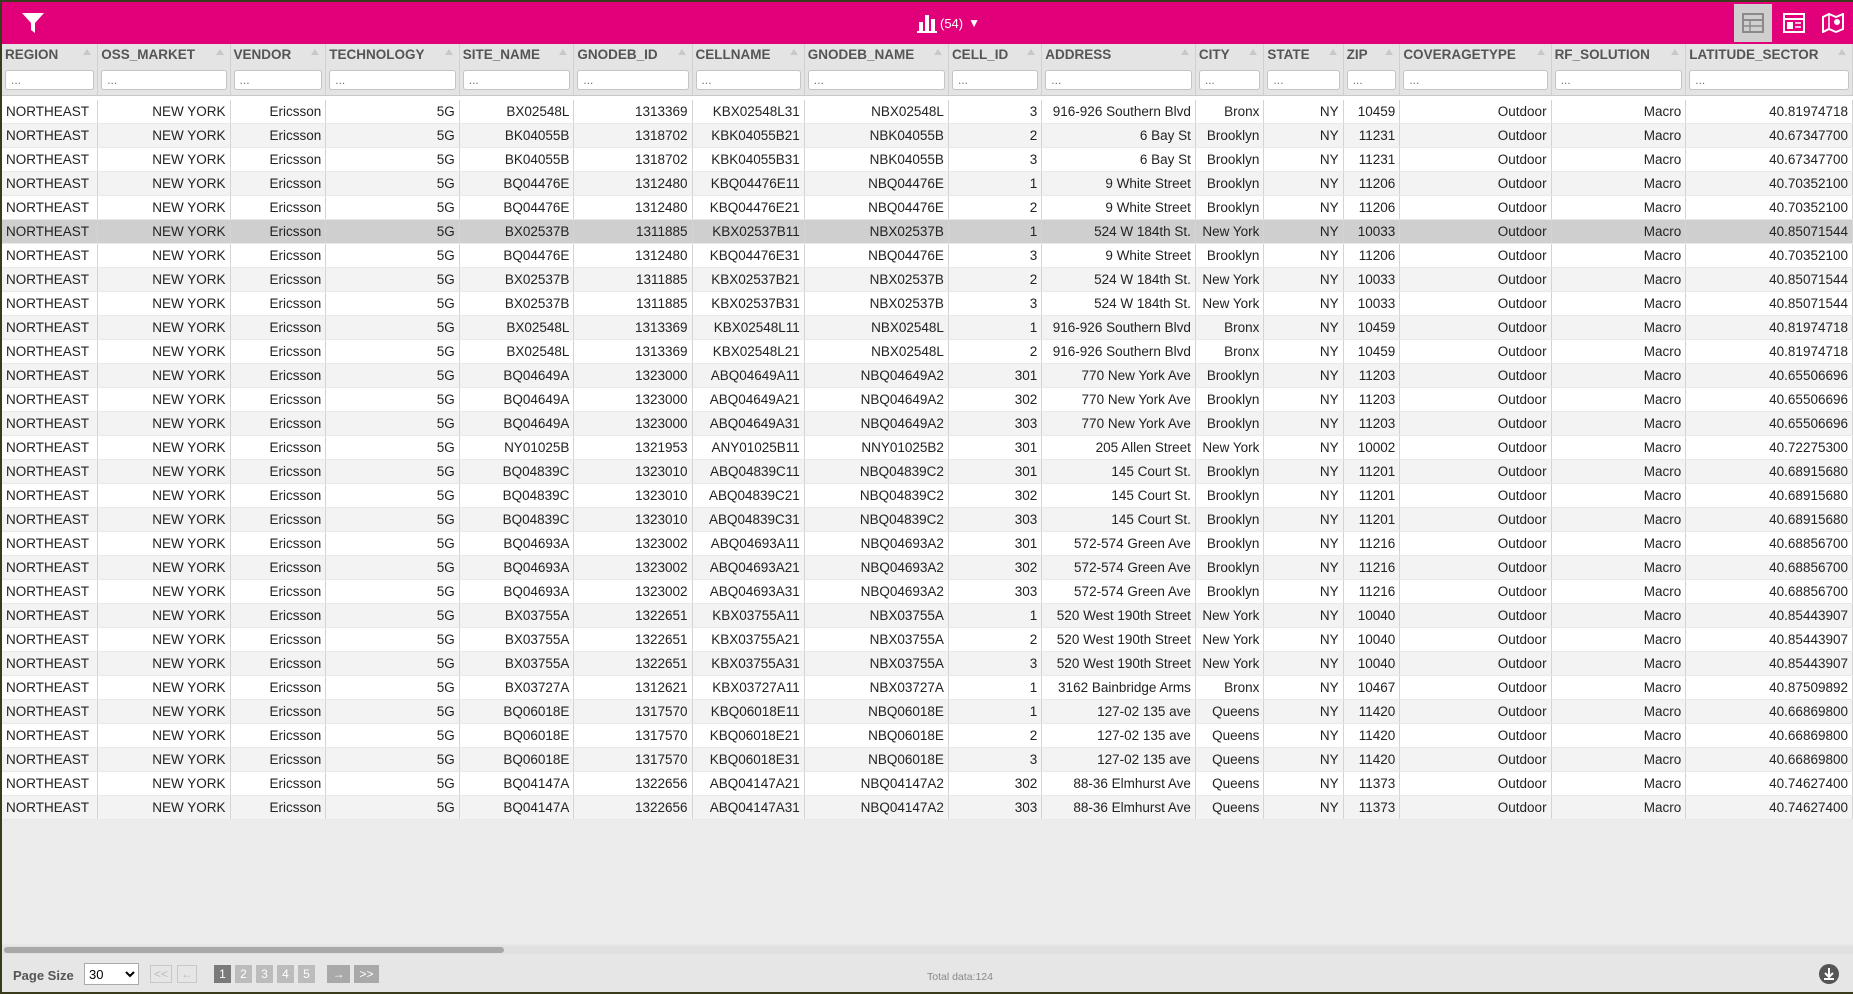 The width and height of the screenshot is (1853, 994). Describe the element at coordinates (392, 80) in the screenshot. I see `filter-input-technology` at that location.